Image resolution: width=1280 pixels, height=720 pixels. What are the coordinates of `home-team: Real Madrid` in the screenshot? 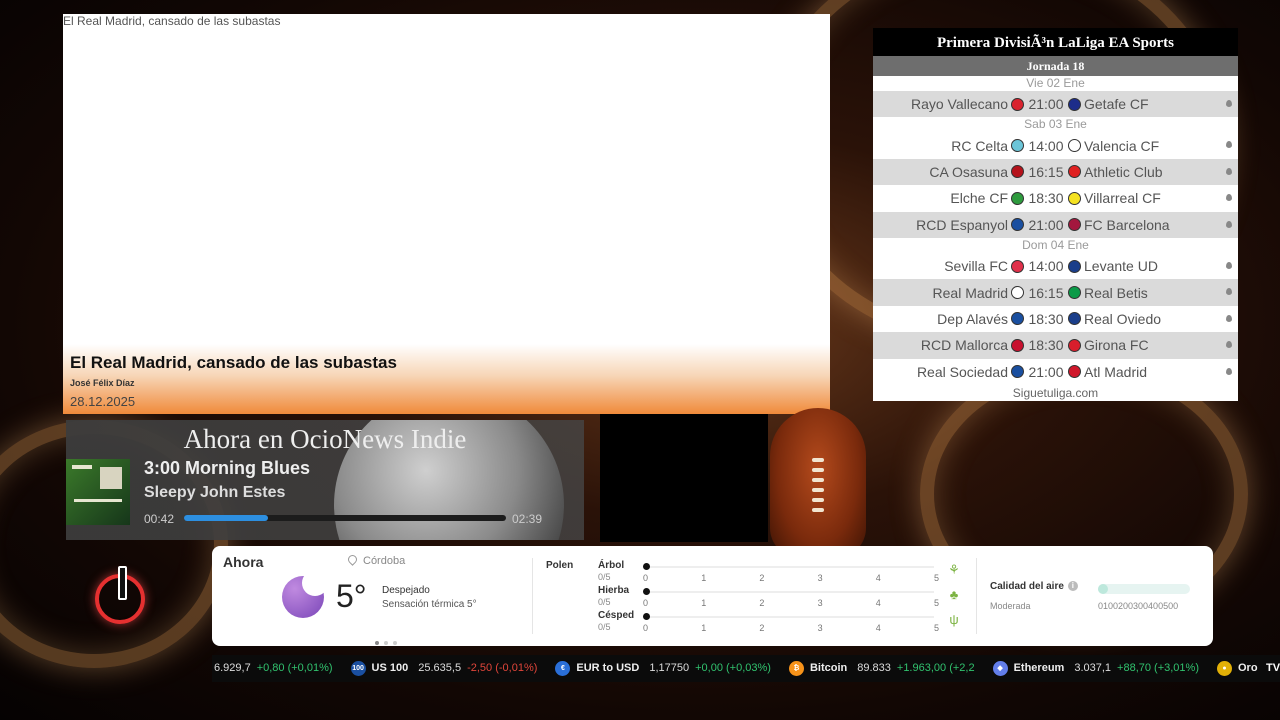 It's located at (970, 292).